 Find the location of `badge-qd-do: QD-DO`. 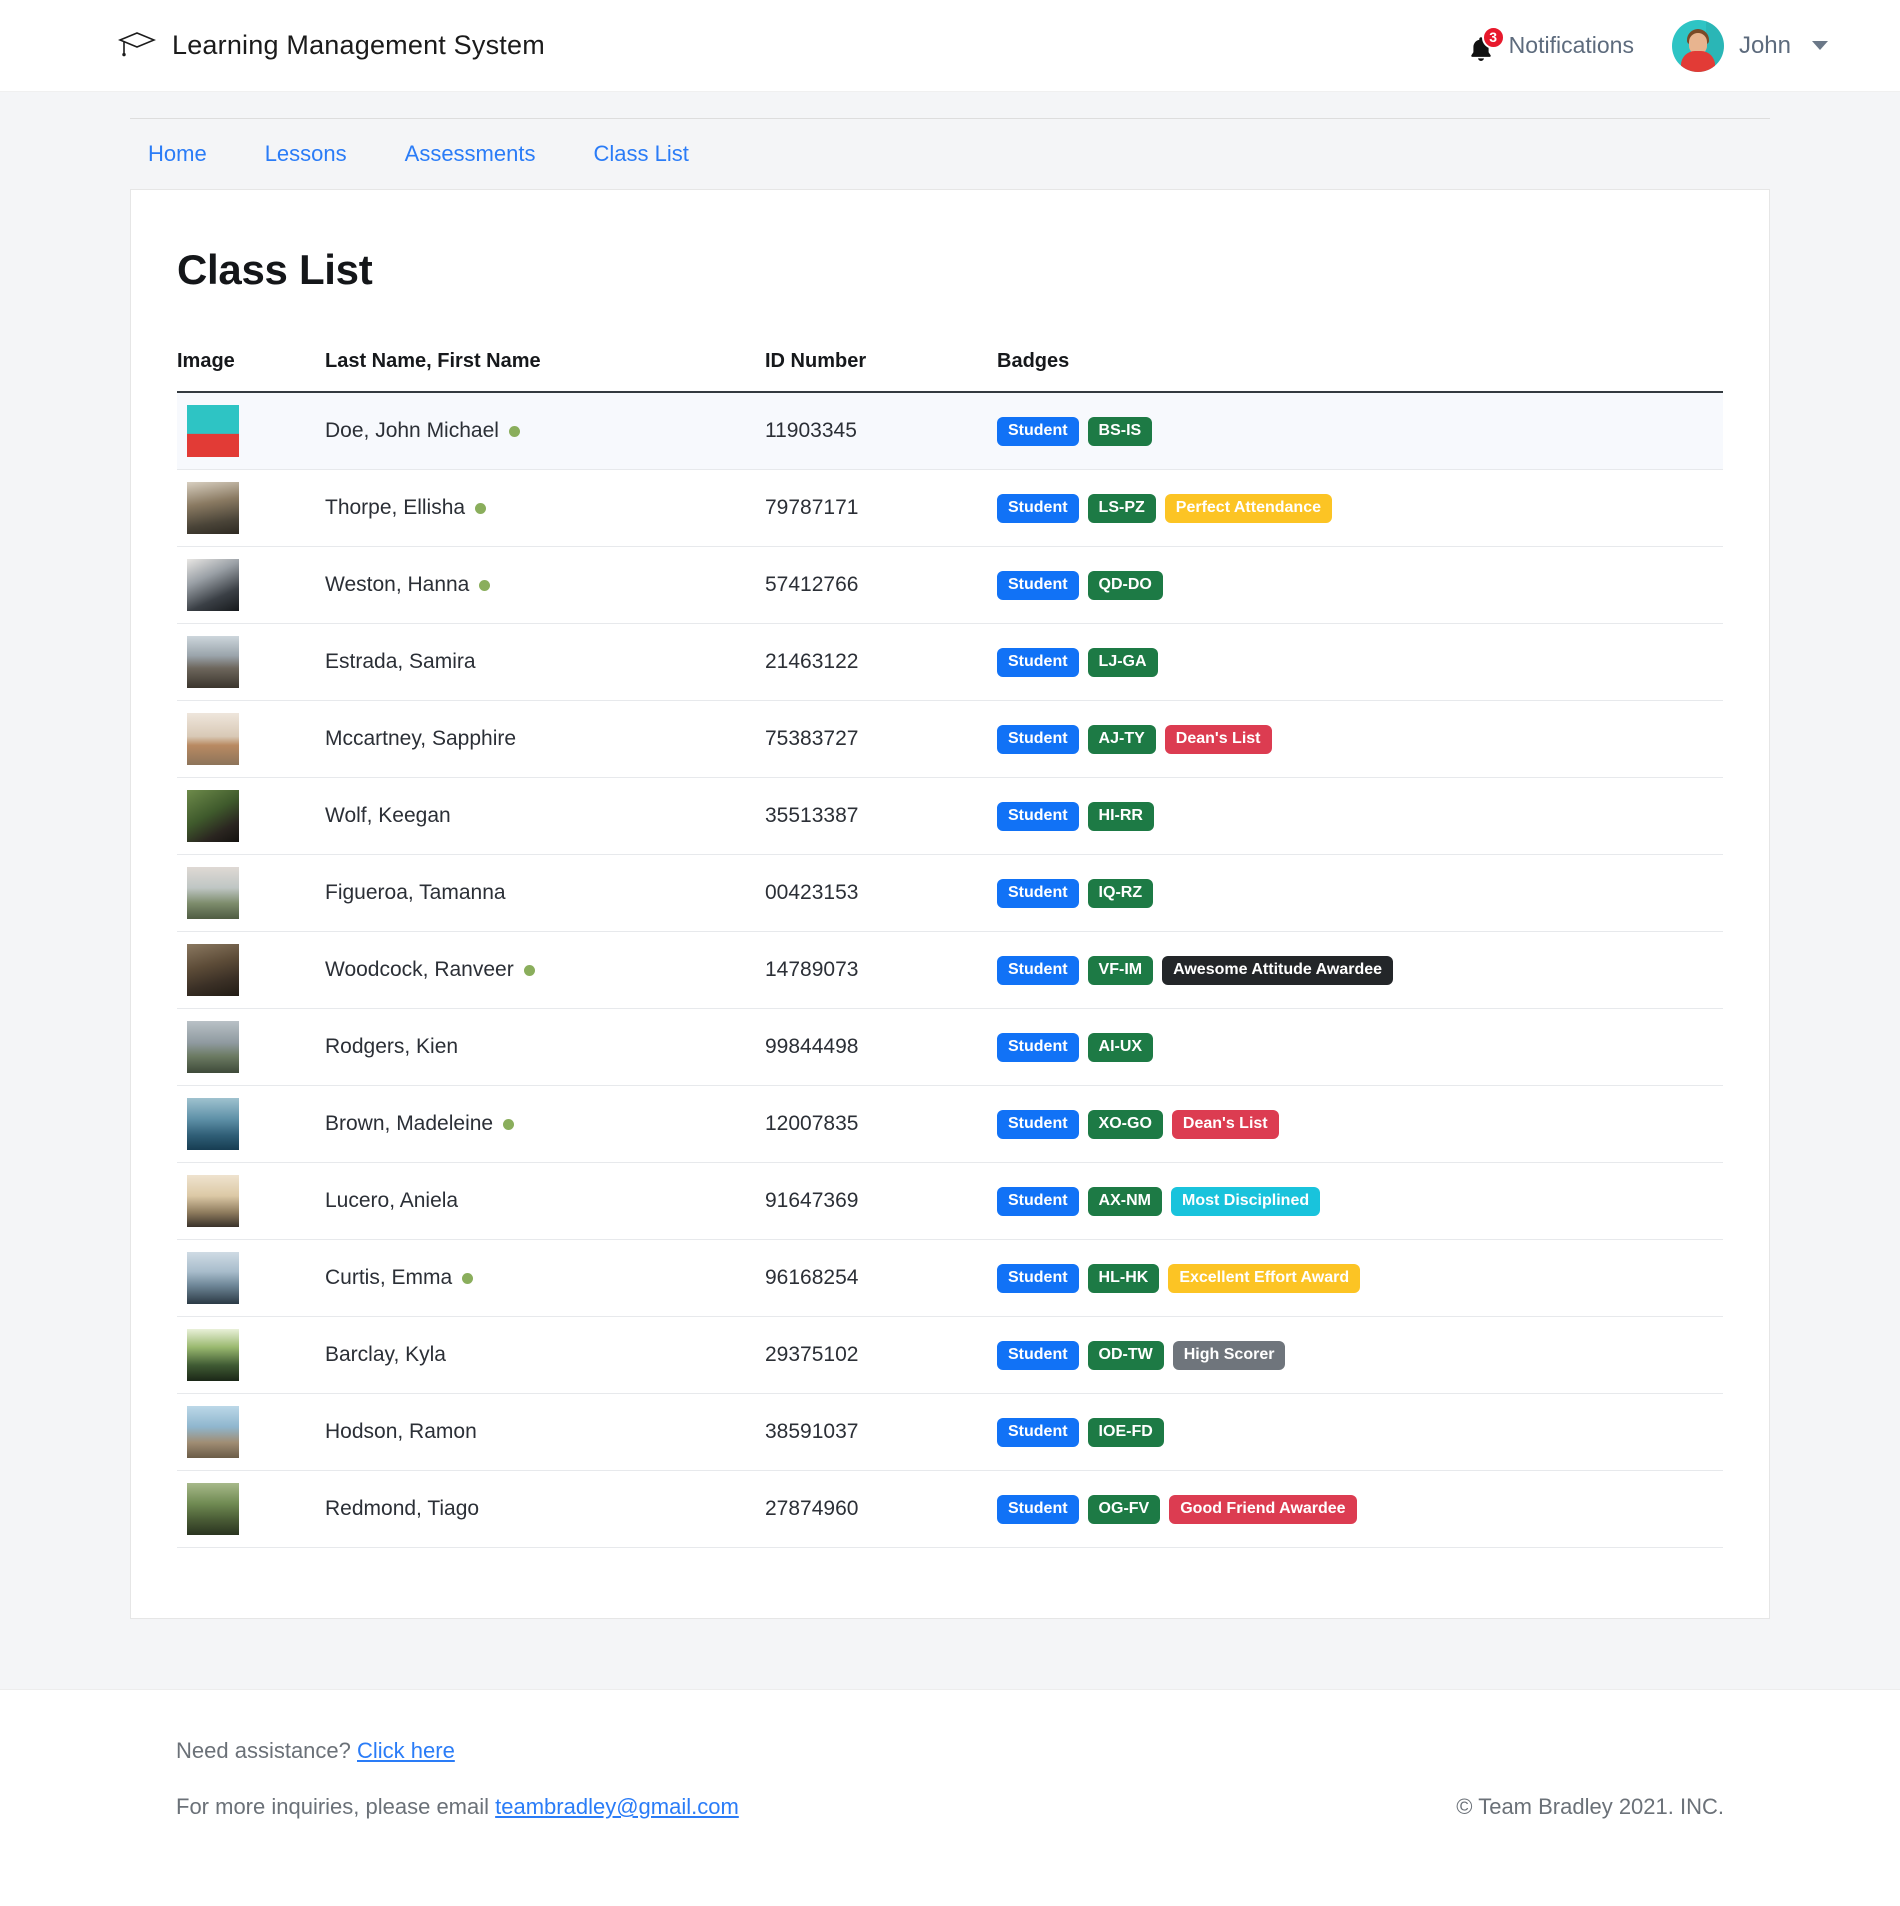

badge-qd-do: QD-DO is located at coordinates (1125, 585).